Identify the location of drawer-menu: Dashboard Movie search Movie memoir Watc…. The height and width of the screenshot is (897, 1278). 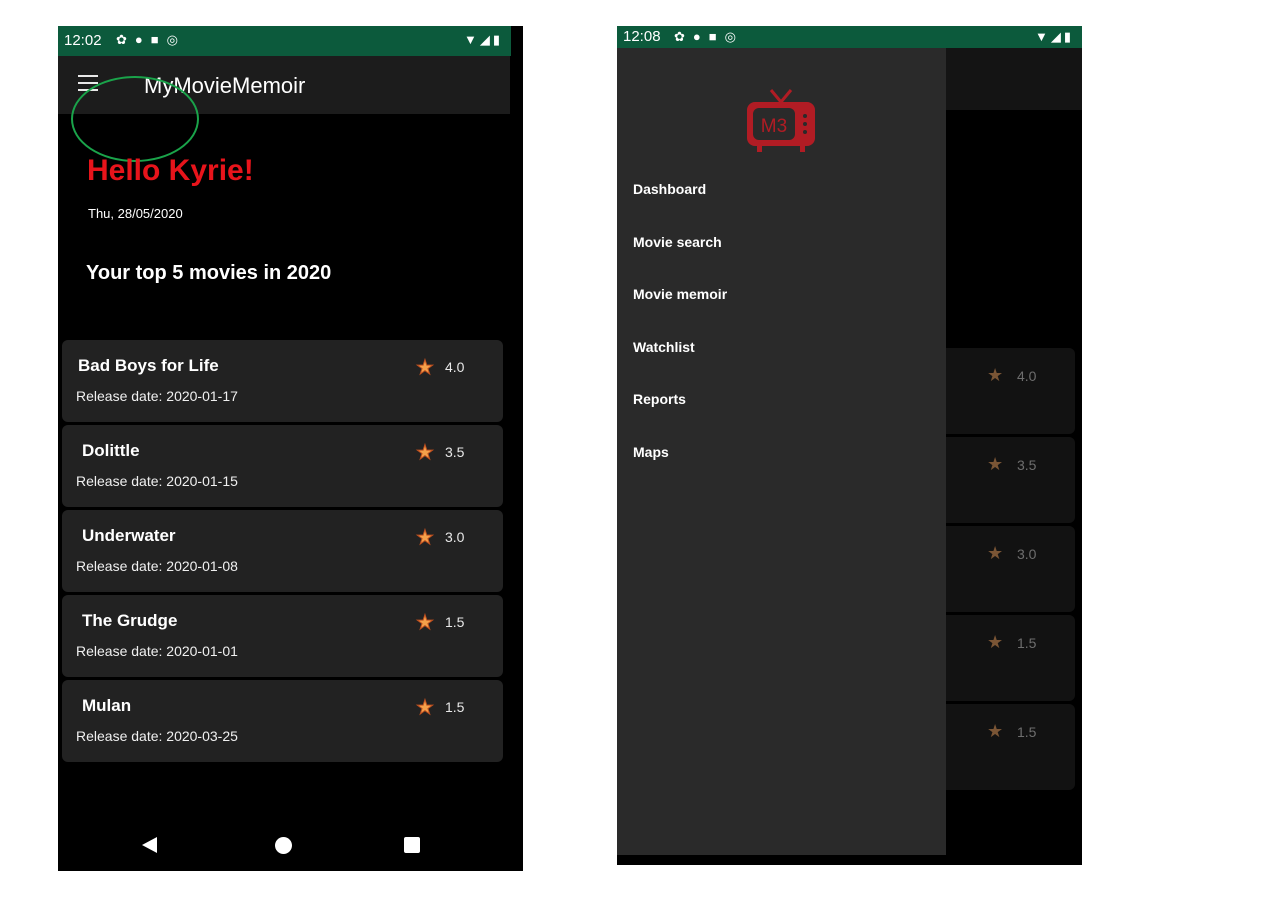
(680, 338).